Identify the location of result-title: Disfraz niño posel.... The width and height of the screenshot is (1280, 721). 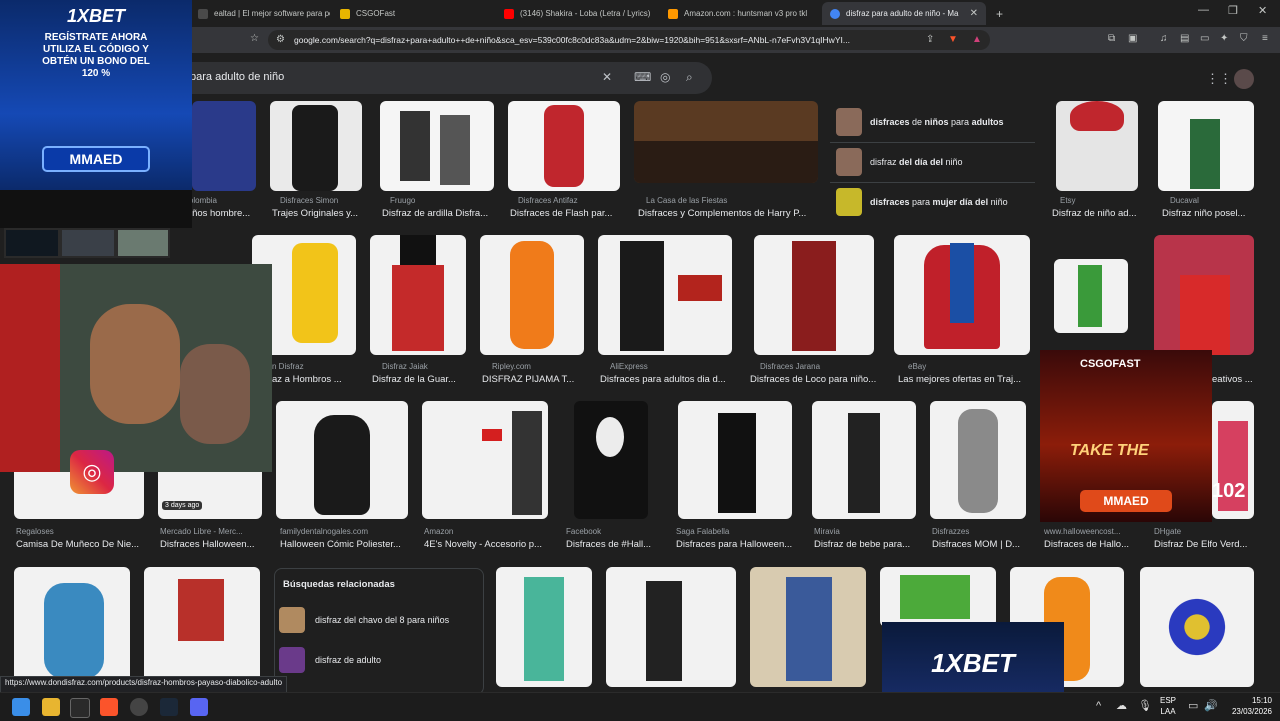
(1210, 213).